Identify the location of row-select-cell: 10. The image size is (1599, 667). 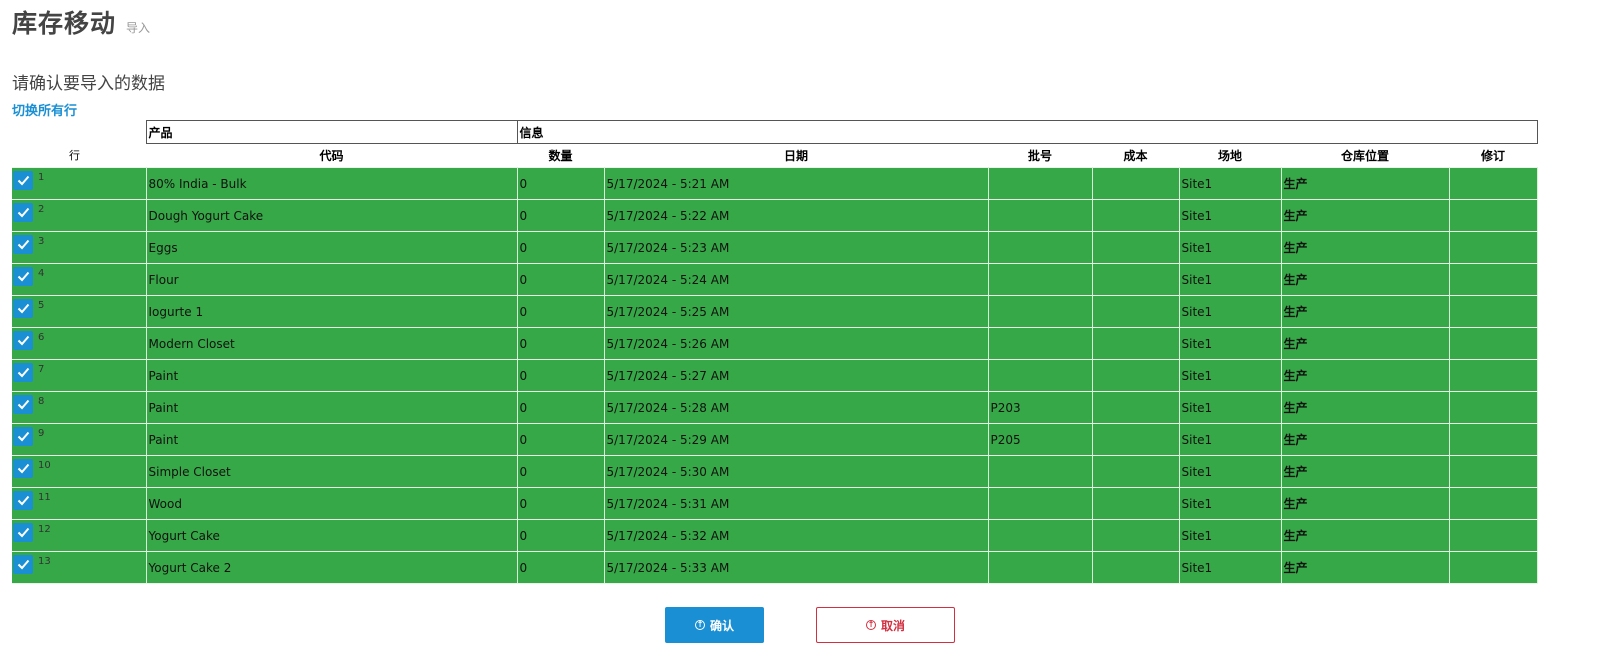
(74, 471).